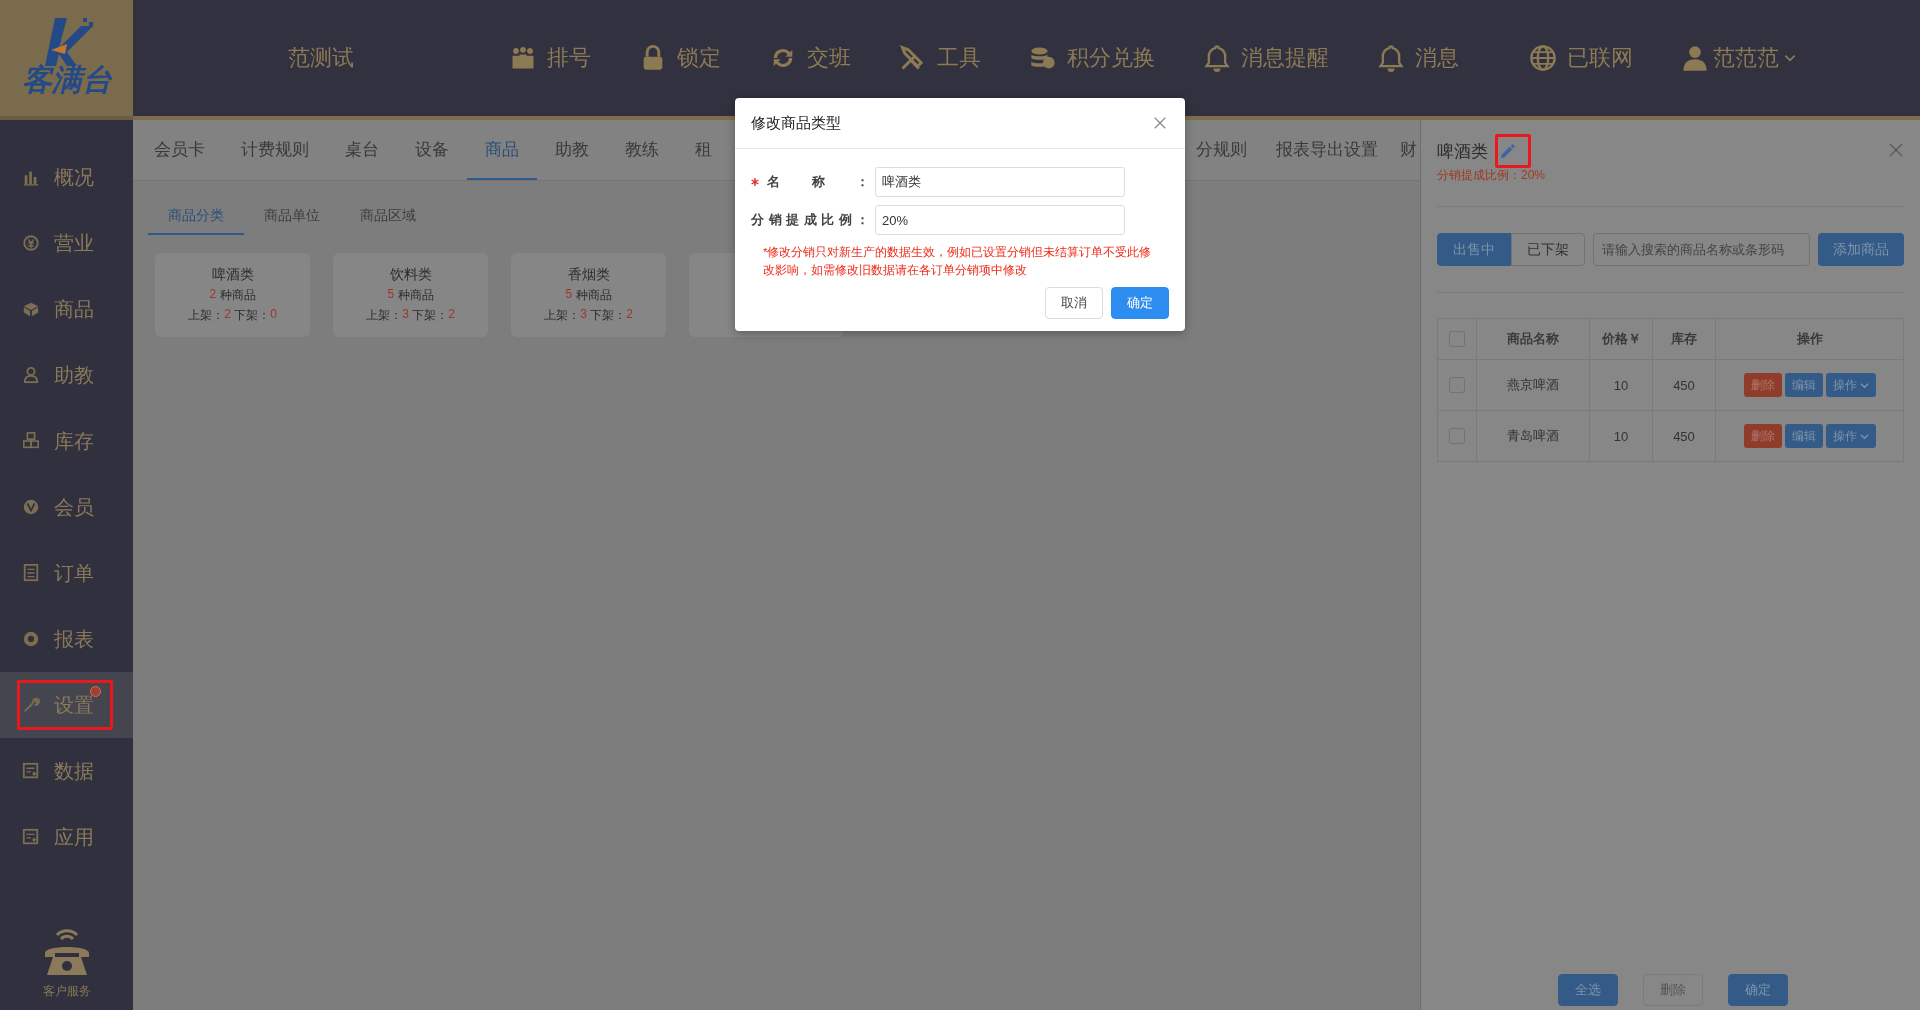 The width and height of the screenshot is (1920, 1010). Describe the element at coordinates (362, 150) in the screenshot. I see `tab: 桌台` at that location.